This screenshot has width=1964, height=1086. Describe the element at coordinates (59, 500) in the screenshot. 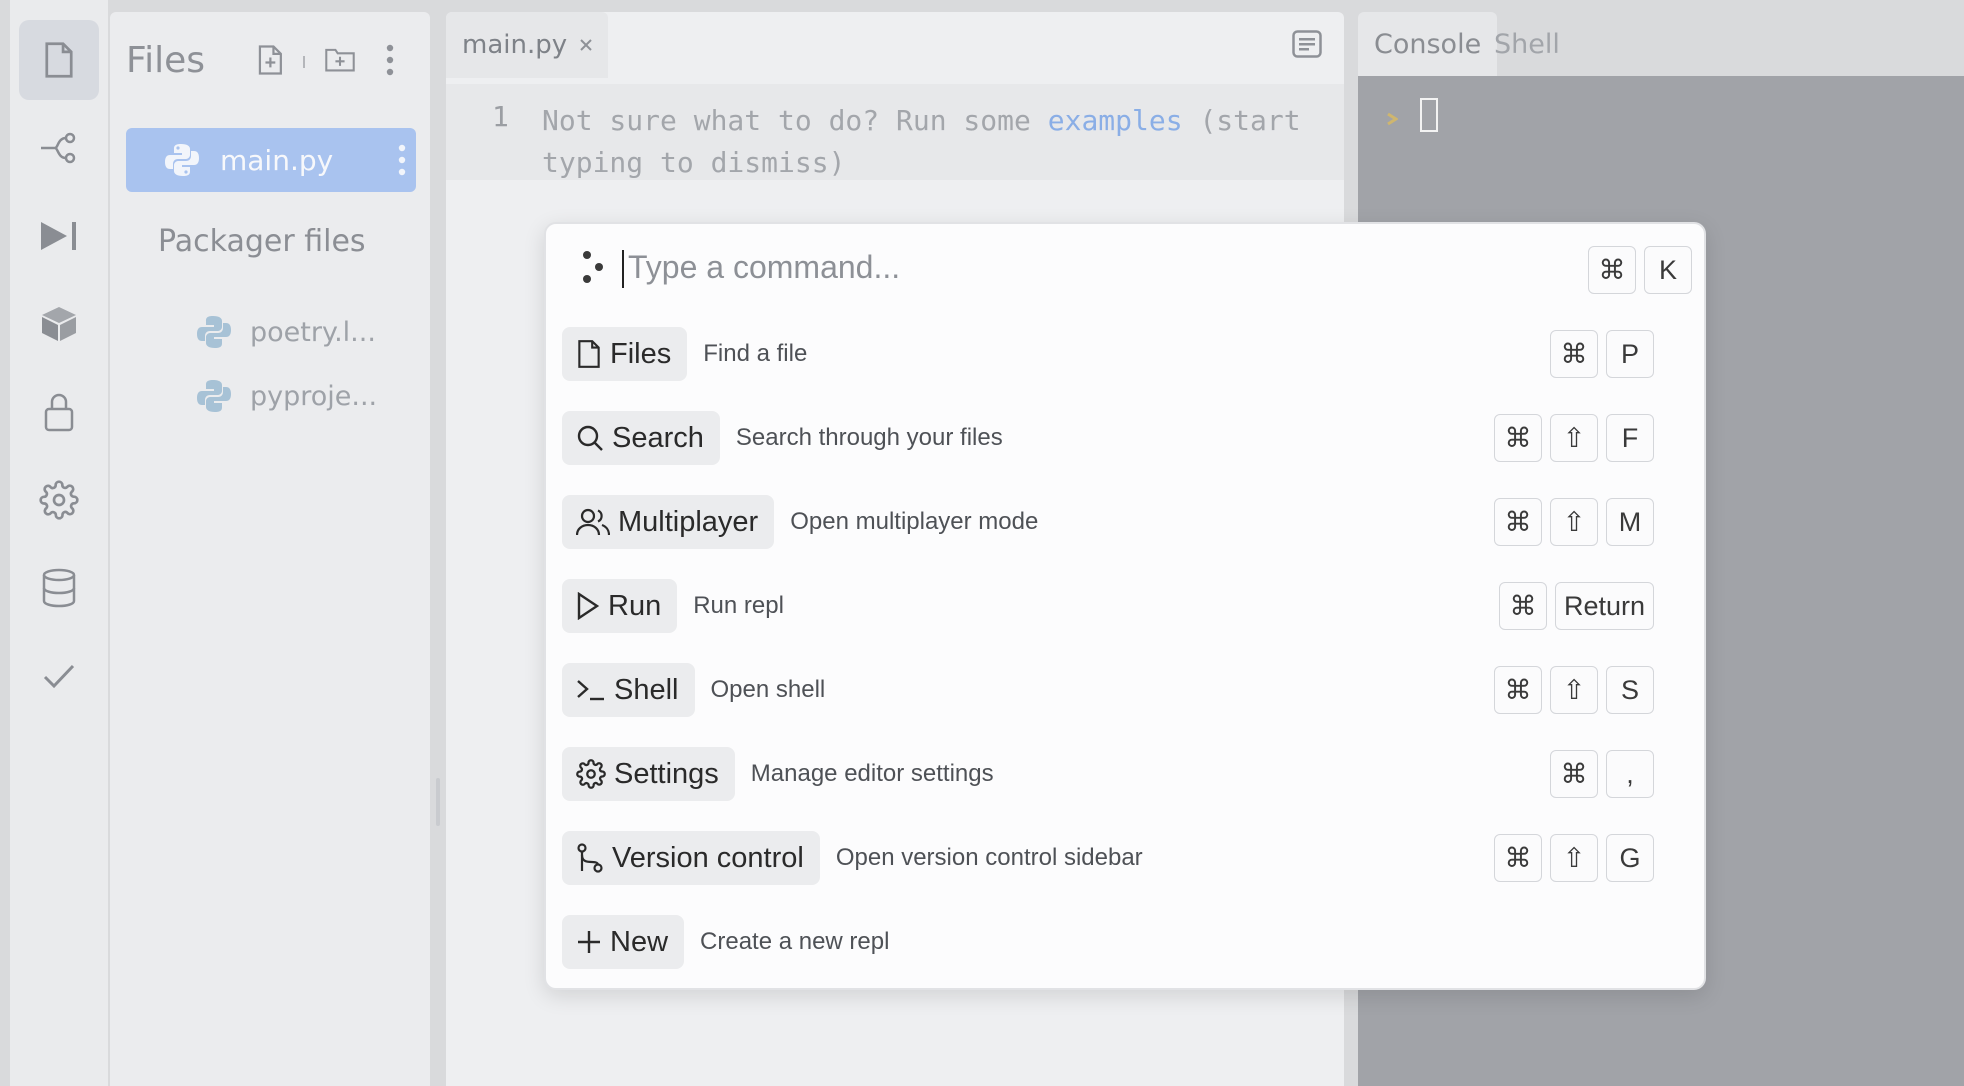

I see `activity-settings` at that location.